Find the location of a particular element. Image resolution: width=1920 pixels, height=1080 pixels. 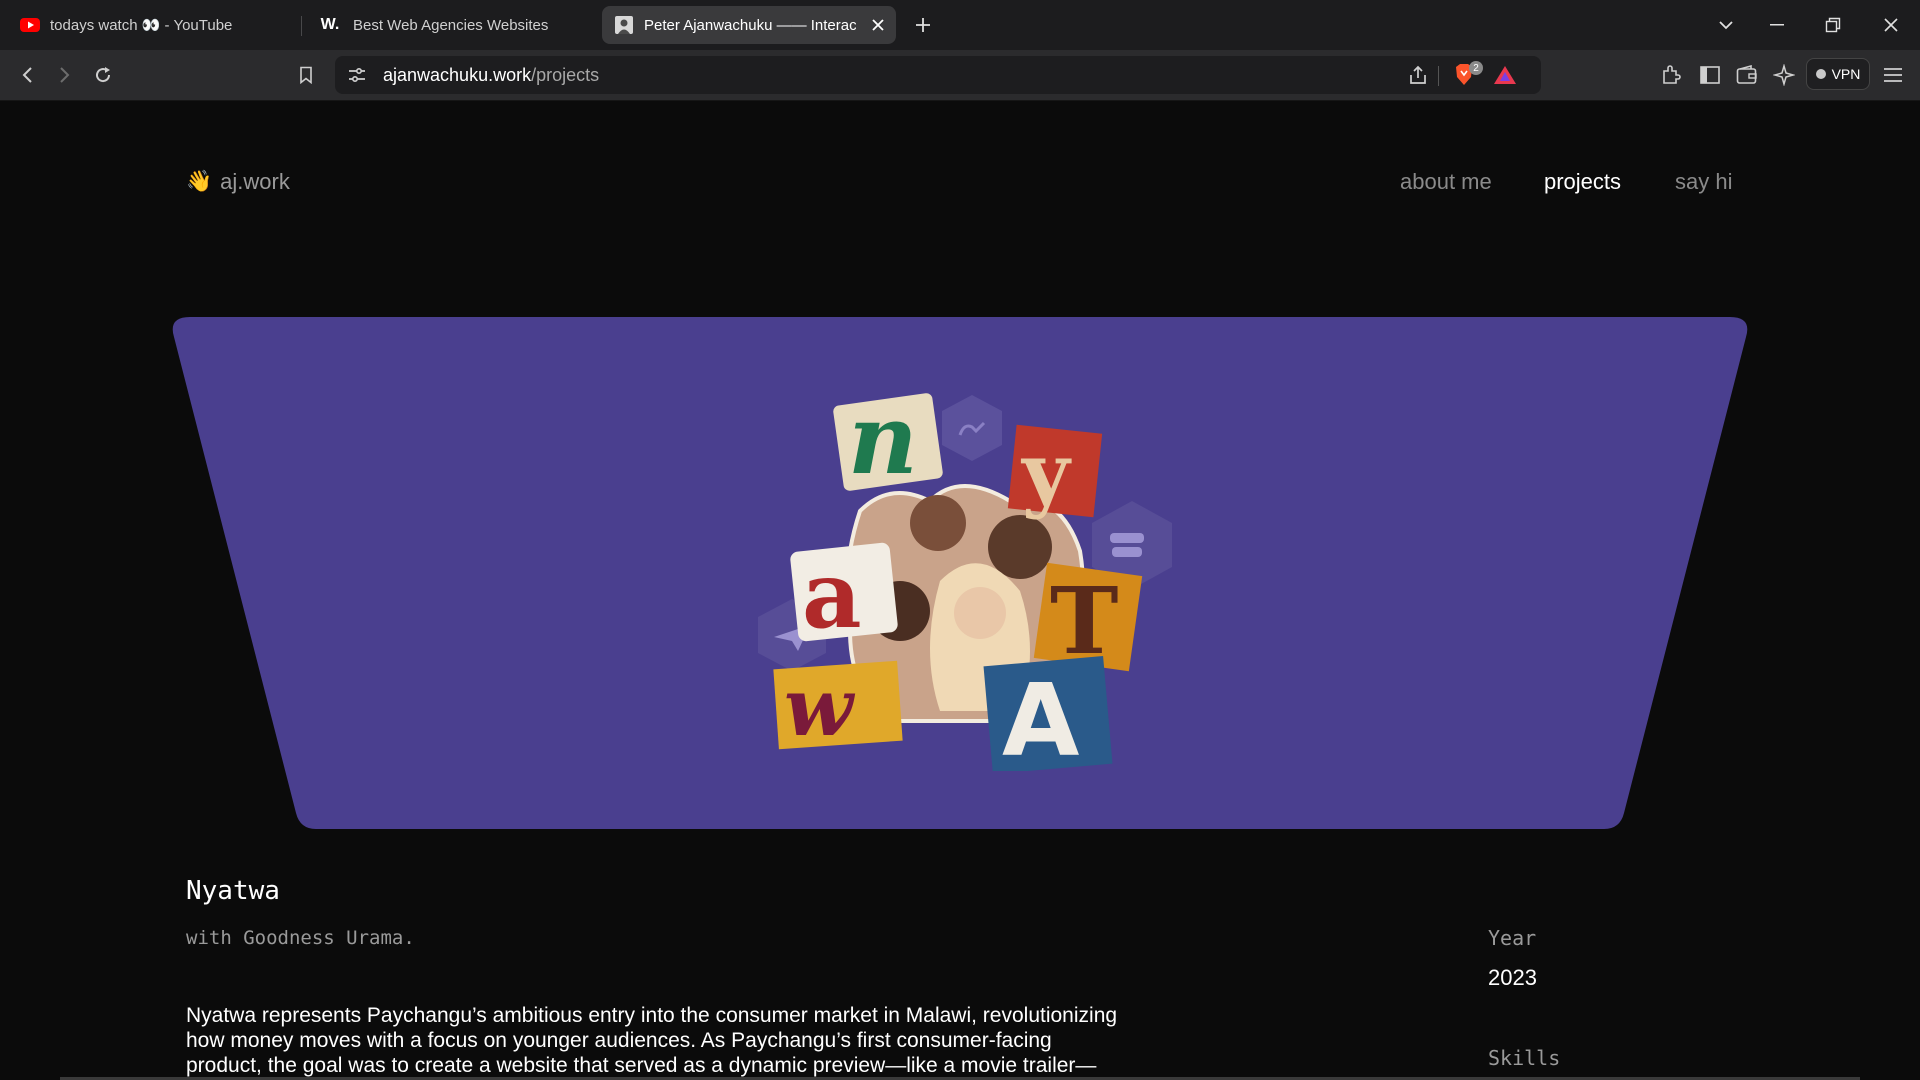

tab-web-agencies: W. Best Web Agencies Websites is located at coordinates (450, 25).